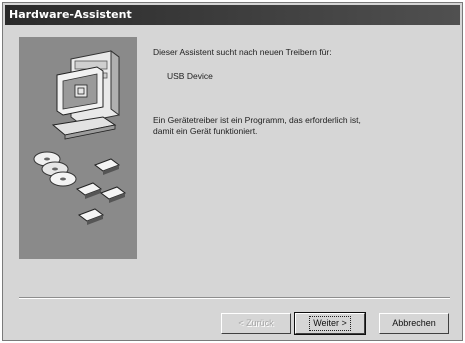 This screenshot has height=343, width=465. I want to click on window-title: Hardware-Assistent, so click(70, 14).